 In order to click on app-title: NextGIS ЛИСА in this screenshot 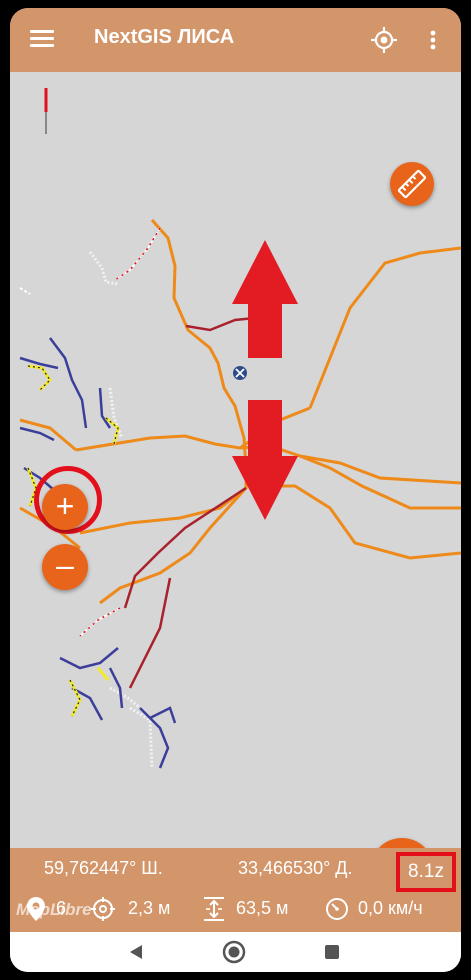, I will do `click(164, 37)`.